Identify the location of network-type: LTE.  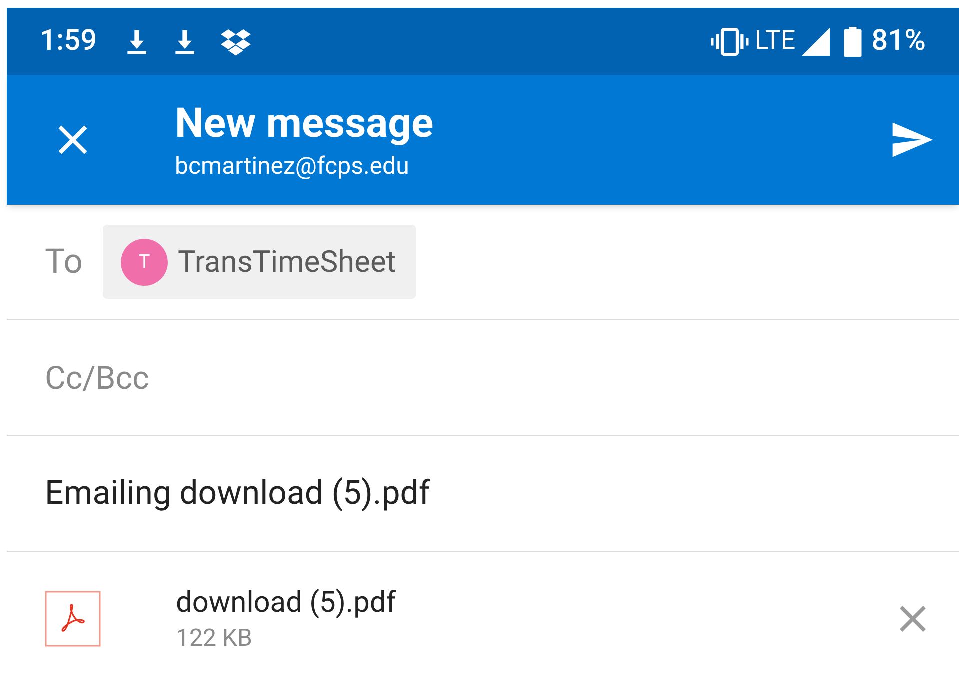
(775, 41).